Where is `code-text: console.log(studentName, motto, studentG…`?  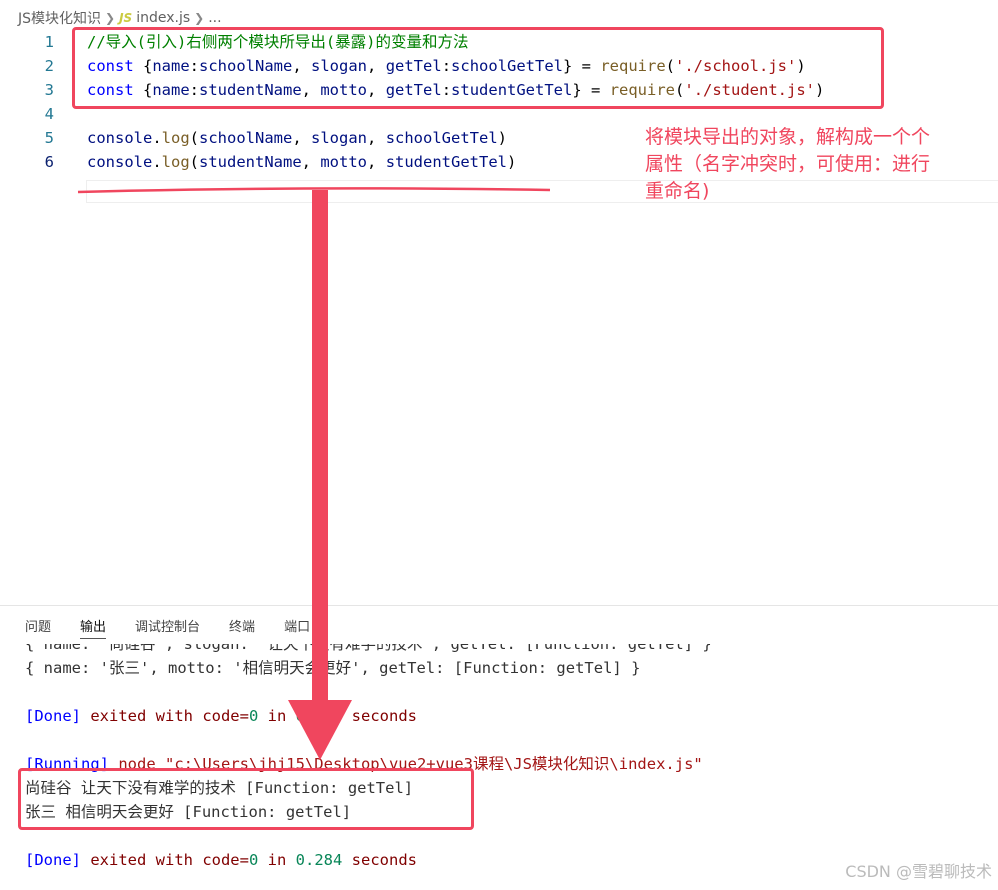
code-text: console.log(studentName, motto, studentG… is located at coordinates (301, 162).